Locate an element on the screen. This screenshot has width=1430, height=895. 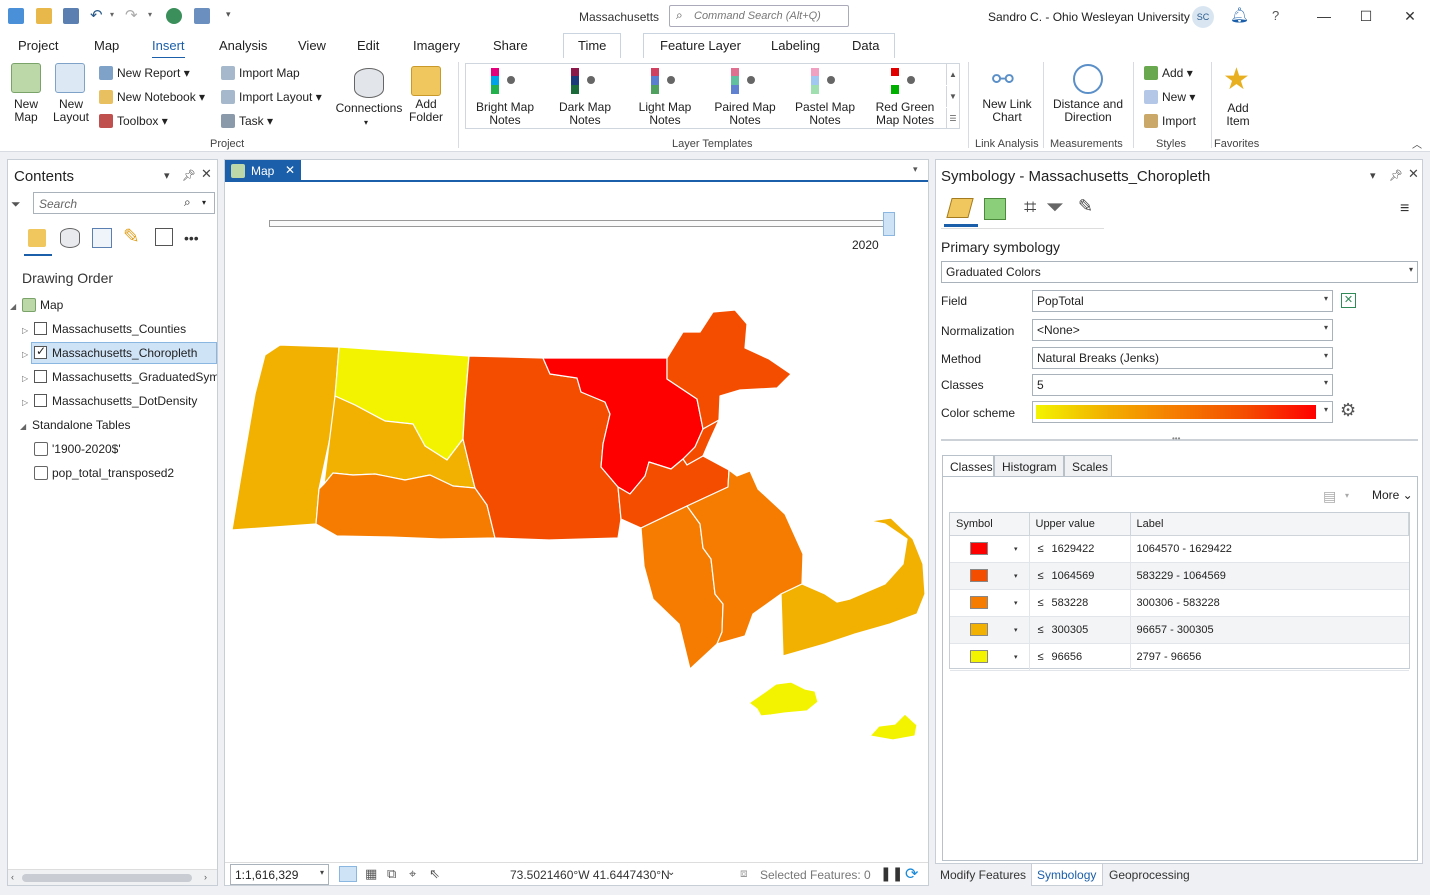
tab-edit: Edit is located at coordinates (368, 45).